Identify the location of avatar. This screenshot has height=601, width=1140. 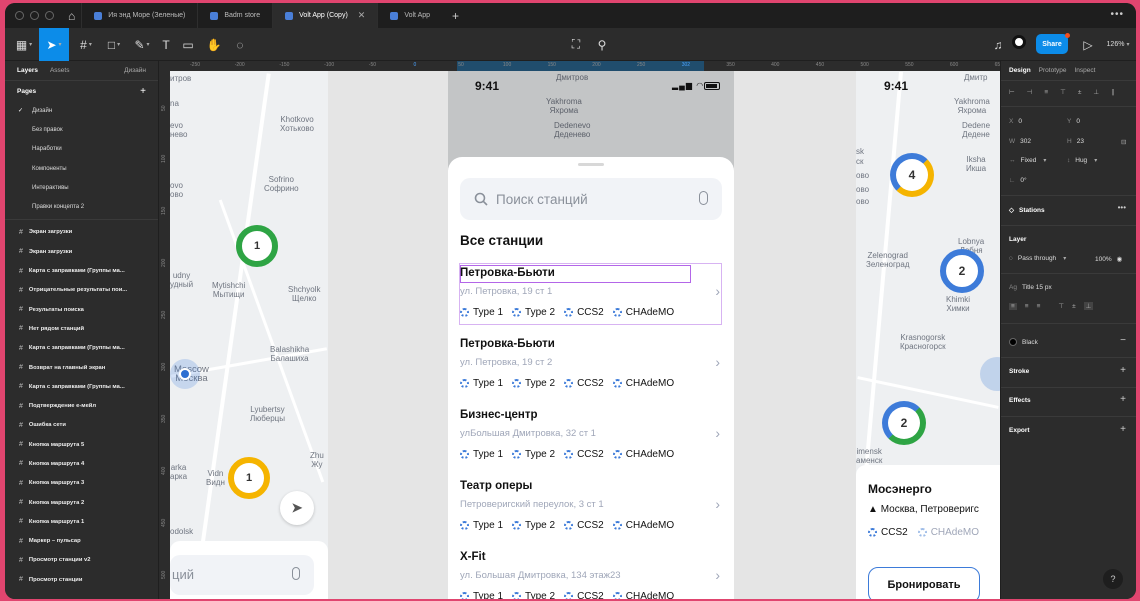
(1019, 42).